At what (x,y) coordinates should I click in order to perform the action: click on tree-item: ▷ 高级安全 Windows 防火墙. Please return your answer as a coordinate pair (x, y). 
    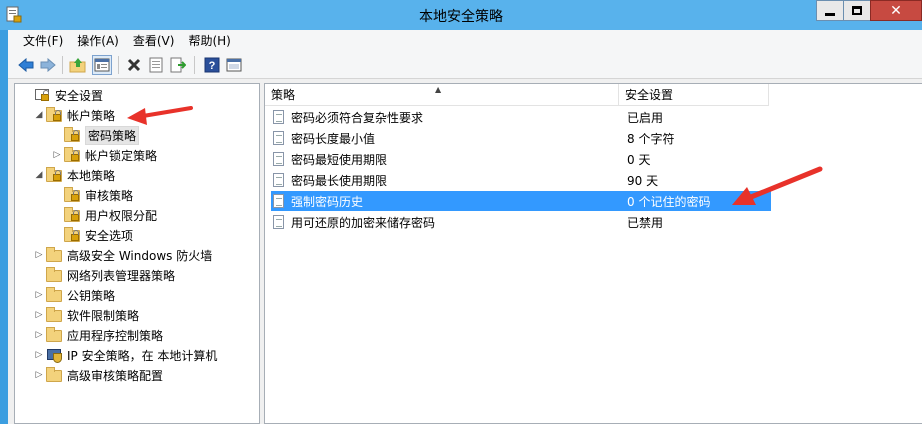
    Looking at the image, I should click on (122, 255).